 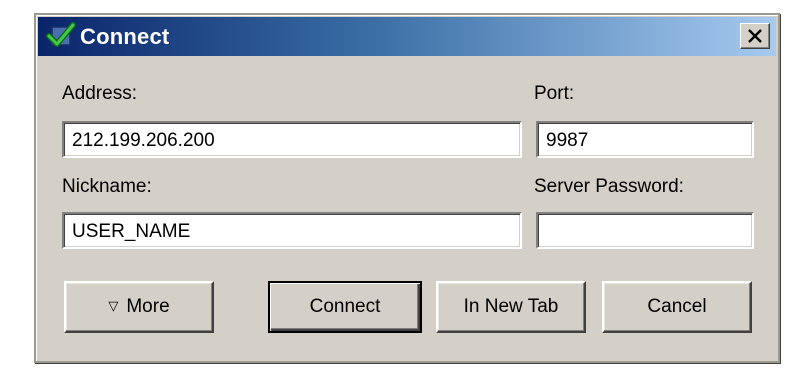 I want to click on address-field: 212.199.206.200, so click(x=292, y=139).